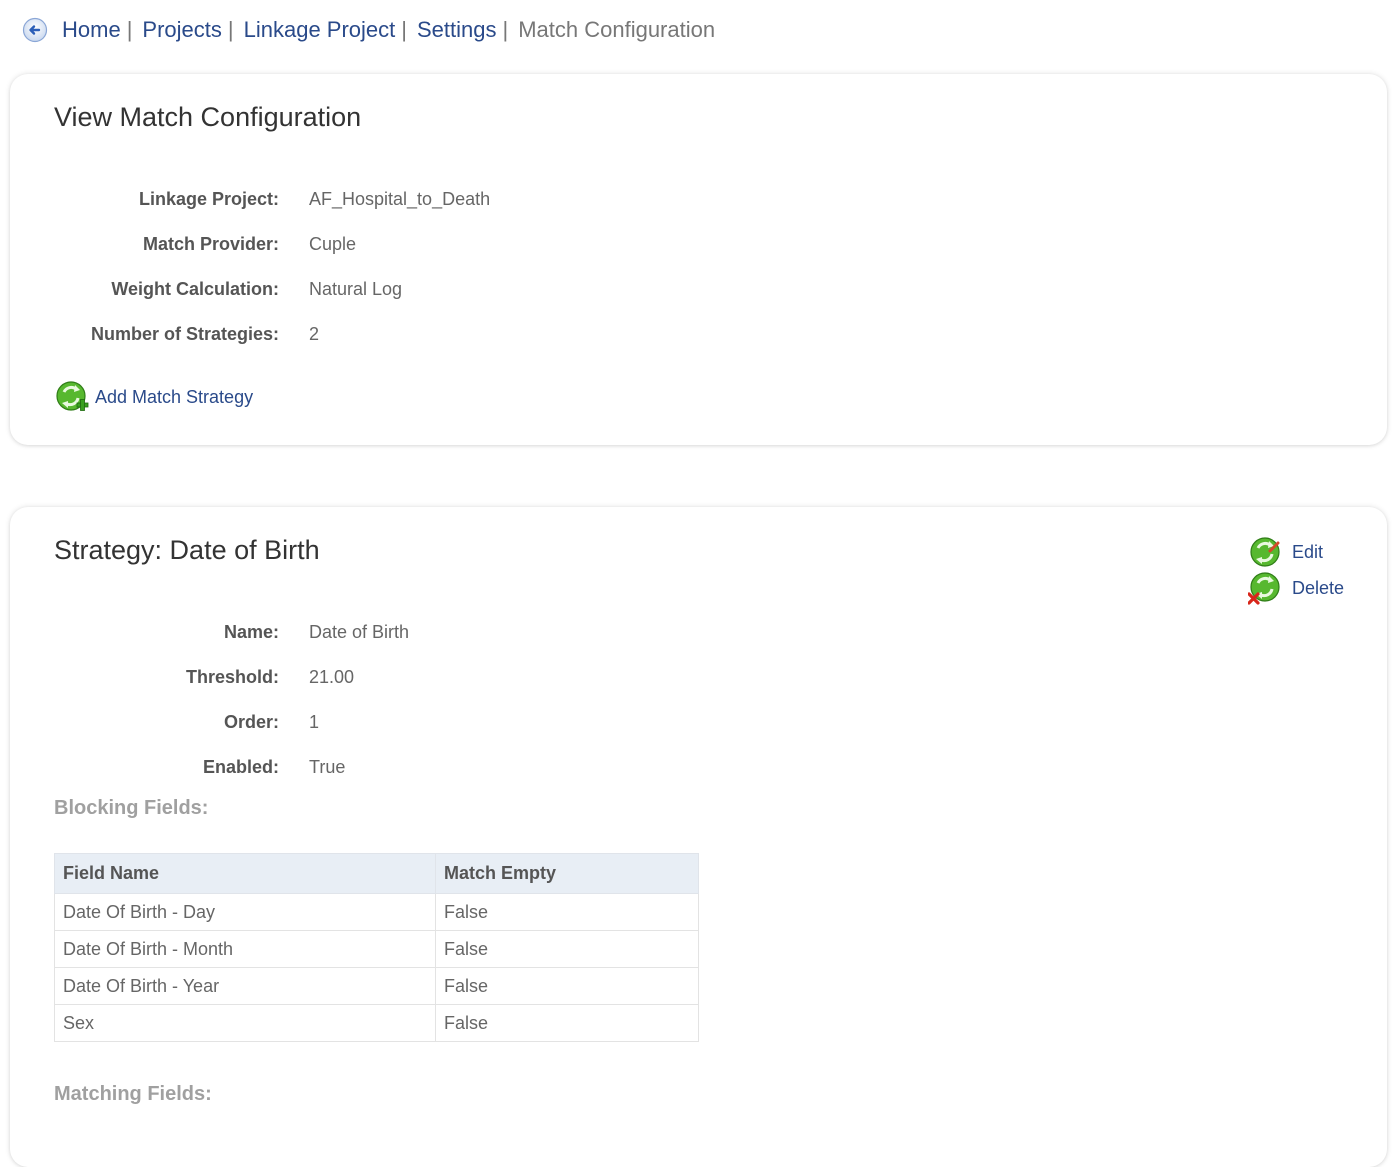 This screenshot has width=1399, height=1167. What do you see at coordinates (314, 722) in the screenshot?
I see `detail-value: 1` at bounding box center [314, 722].